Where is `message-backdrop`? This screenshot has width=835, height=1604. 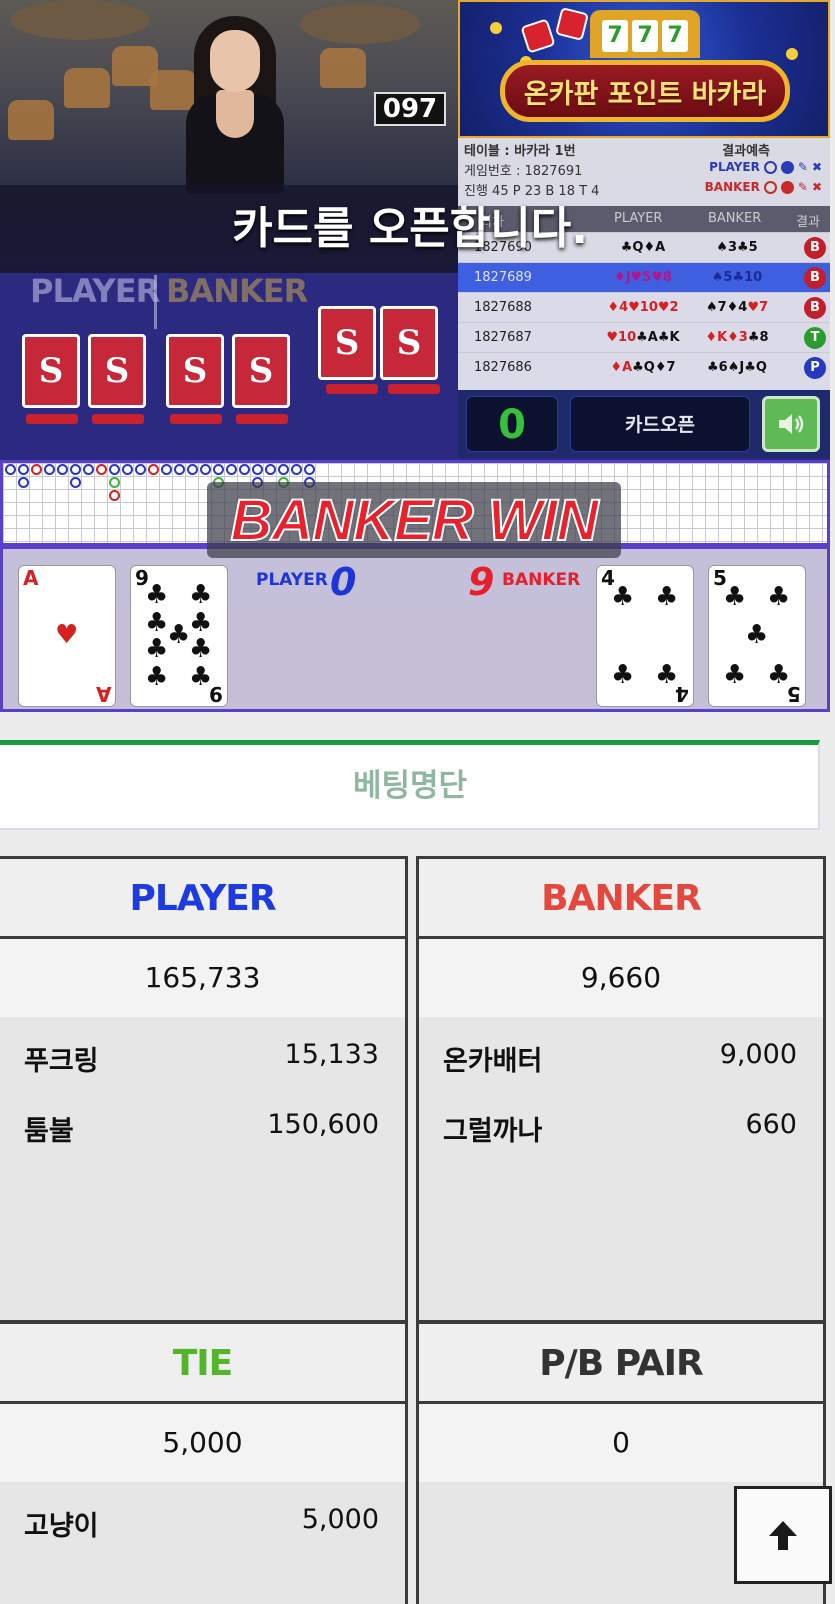 message-backdrop is located at coordinates (230, 229).